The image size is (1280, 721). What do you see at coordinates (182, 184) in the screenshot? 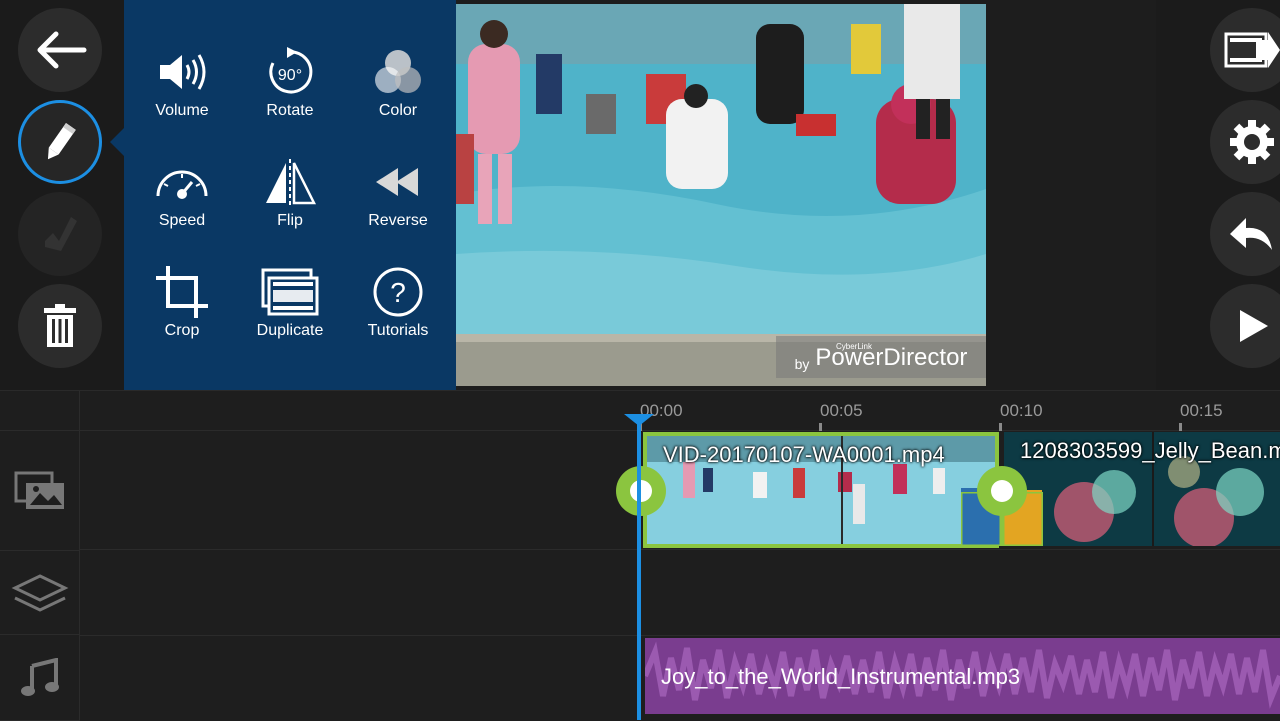
I see `speedometer-icon` at bounding box center [182, 184].